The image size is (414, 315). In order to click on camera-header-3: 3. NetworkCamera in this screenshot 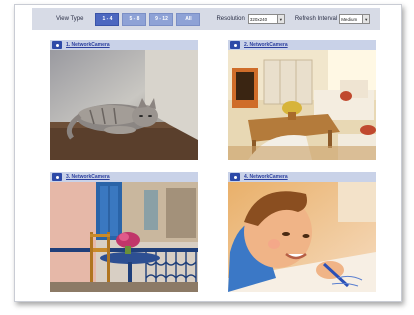, I will do `click(124, 177)`.